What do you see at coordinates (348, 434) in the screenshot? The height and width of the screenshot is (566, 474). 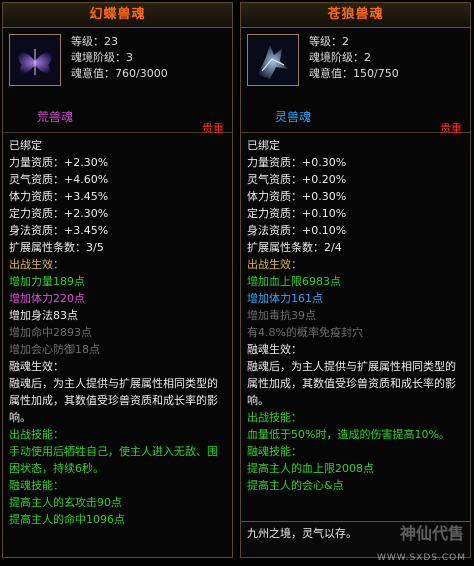 I see `attribute-line: 血量低于50%时，造成的伤害提高10%。` at bounding box center [348, 434].